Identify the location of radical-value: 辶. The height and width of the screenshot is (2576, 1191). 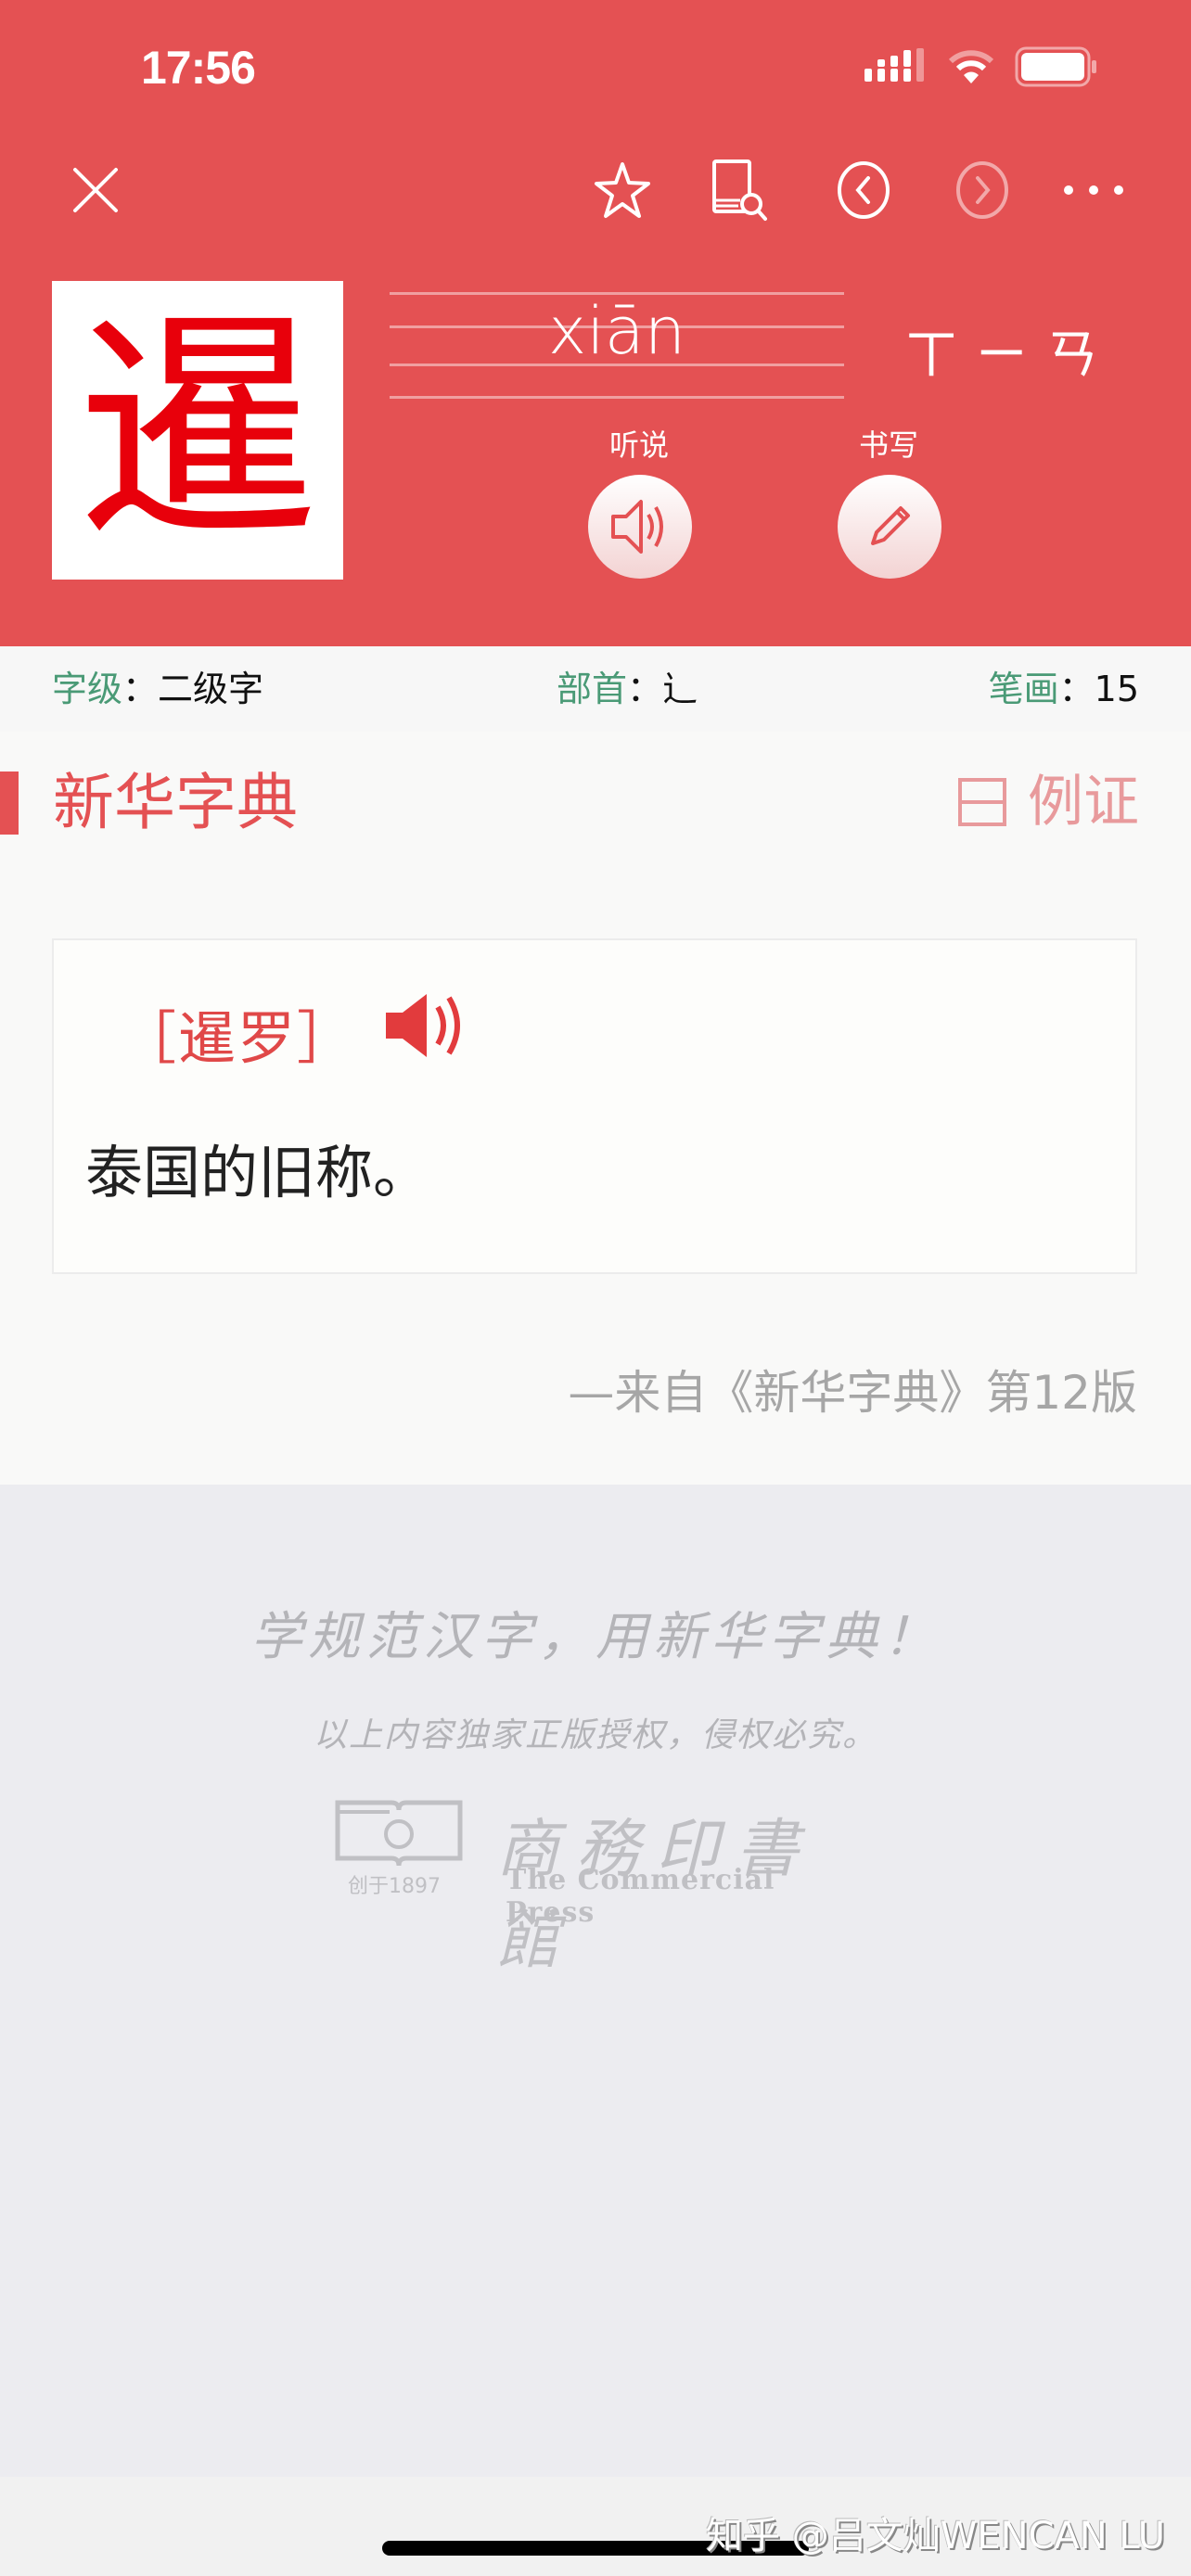
(680, 689).